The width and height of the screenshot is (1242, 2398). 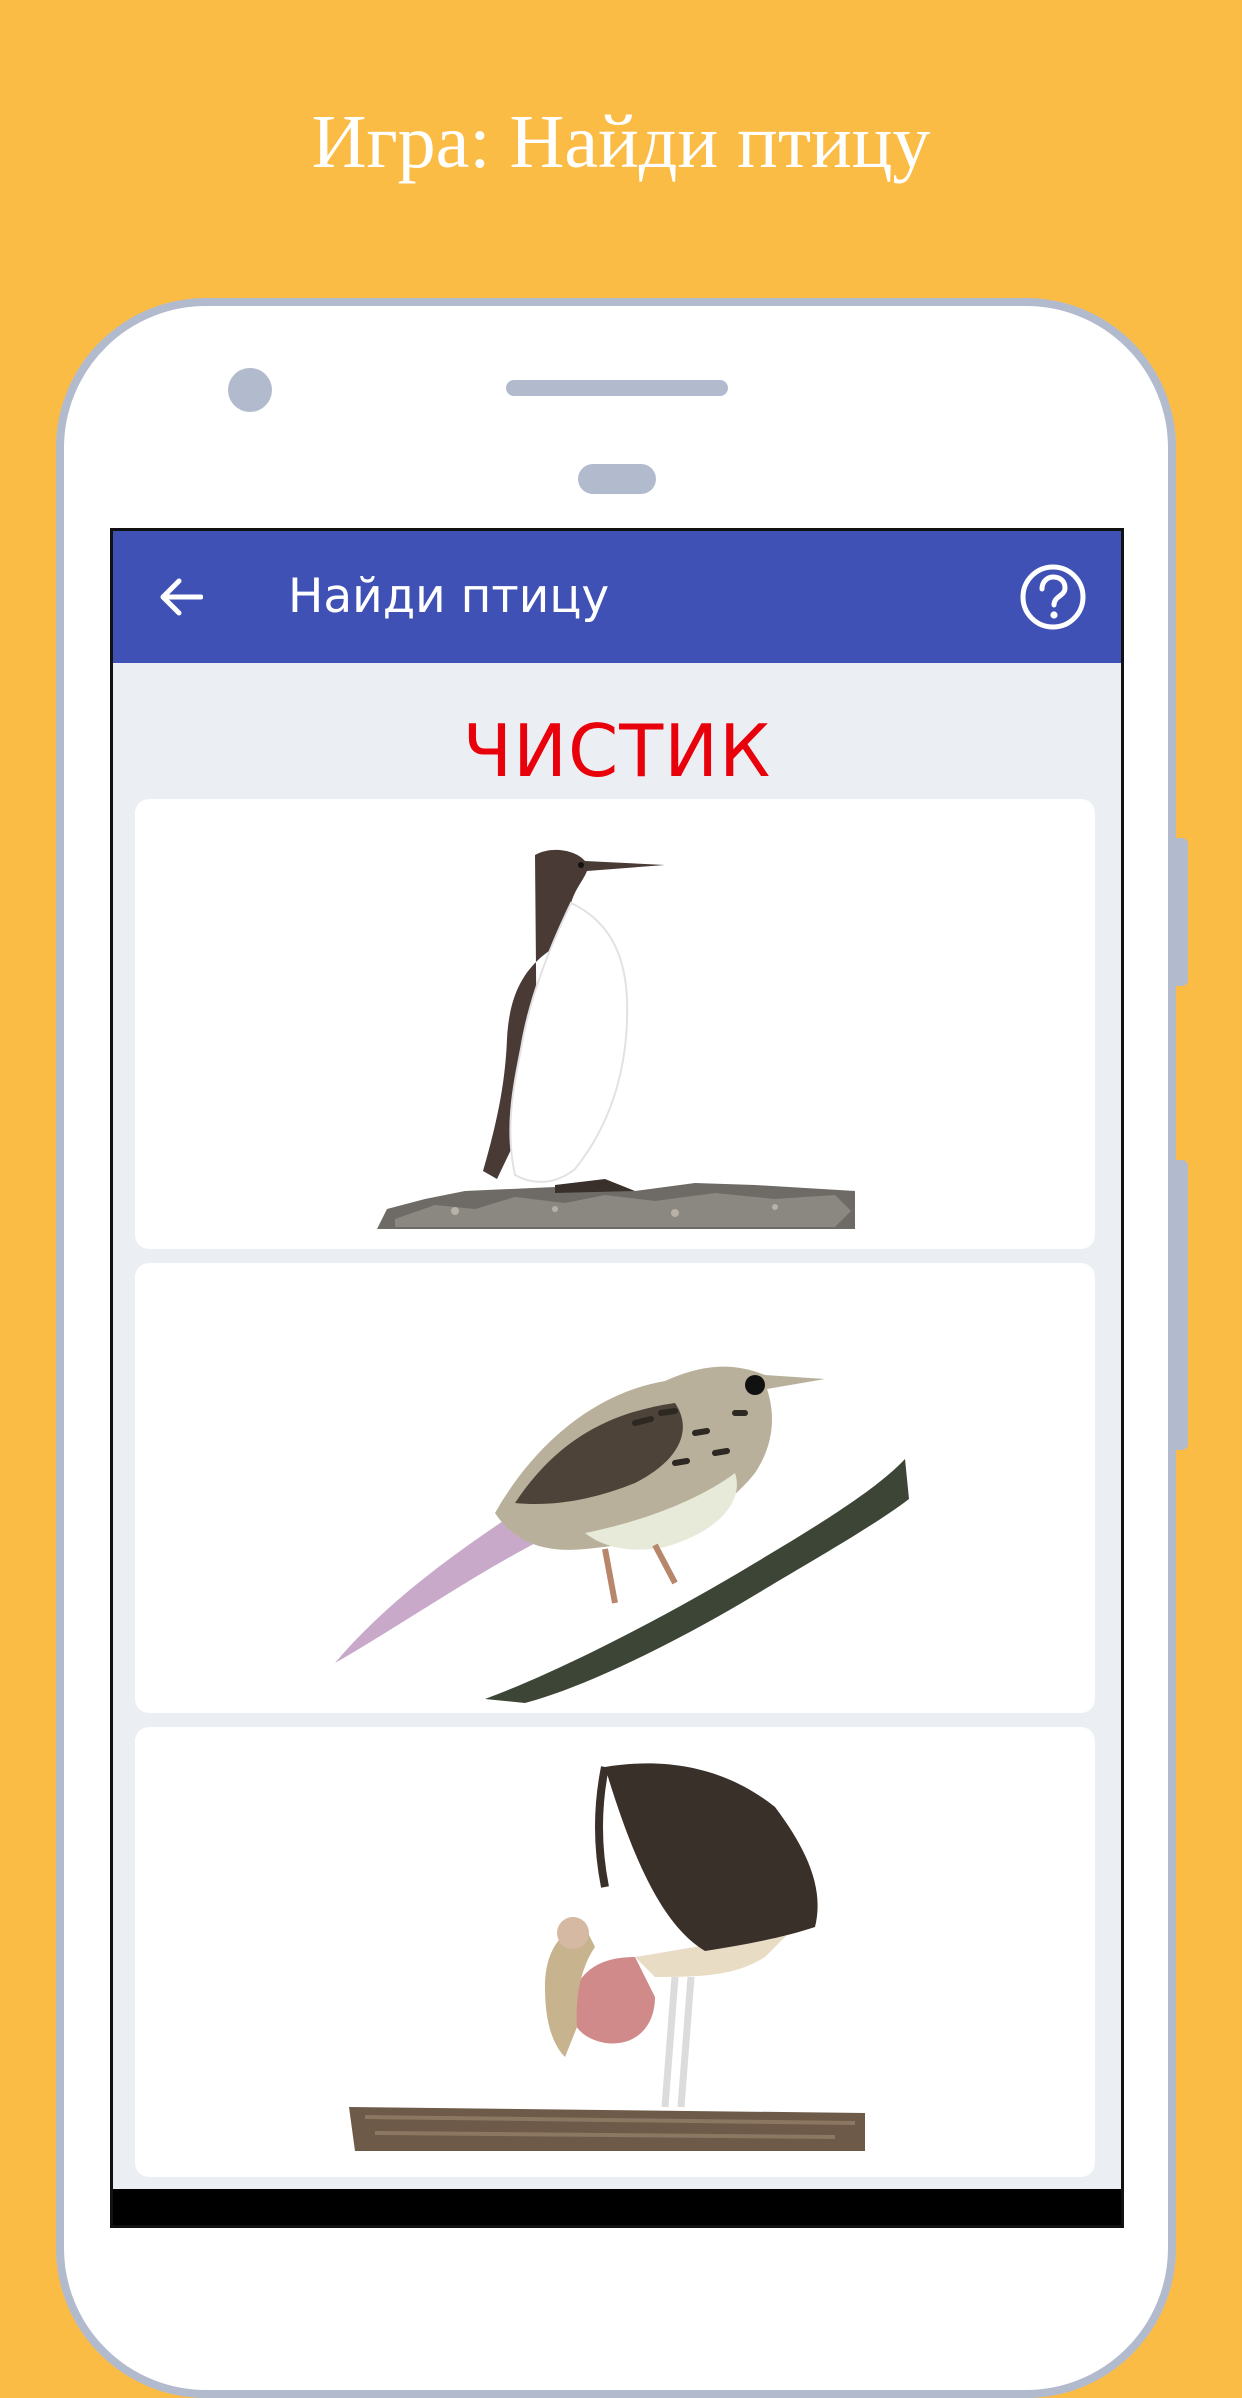 I want to click on marabou-stork-image, so click(x=607, y=1957).